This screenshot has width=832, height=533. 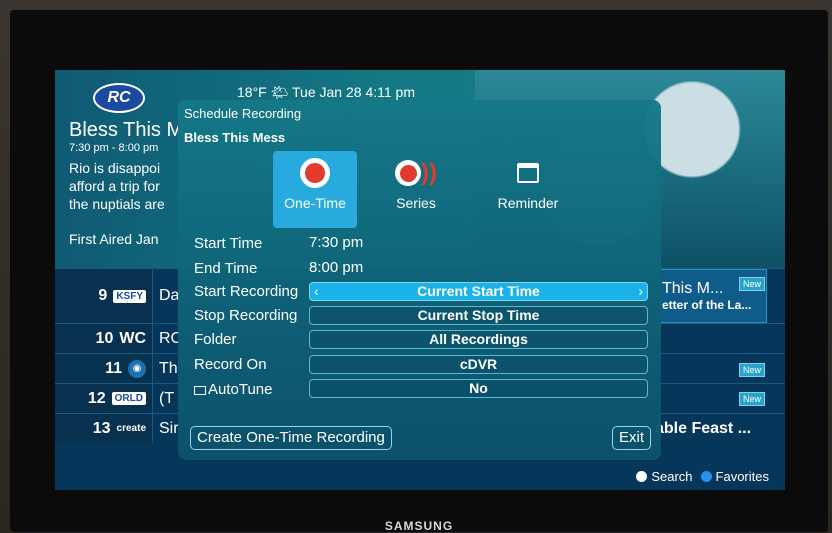 I want to click on program-title: Bless This M, so click(x=124, y=130).